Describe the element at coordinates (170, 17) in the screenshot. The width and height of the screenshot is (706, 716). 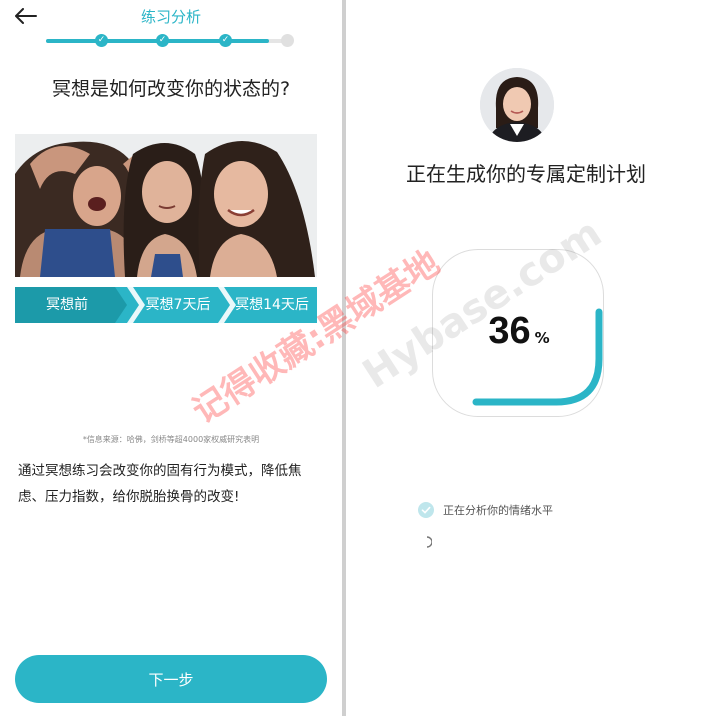
I see `header-title: 练习分析` at that location.